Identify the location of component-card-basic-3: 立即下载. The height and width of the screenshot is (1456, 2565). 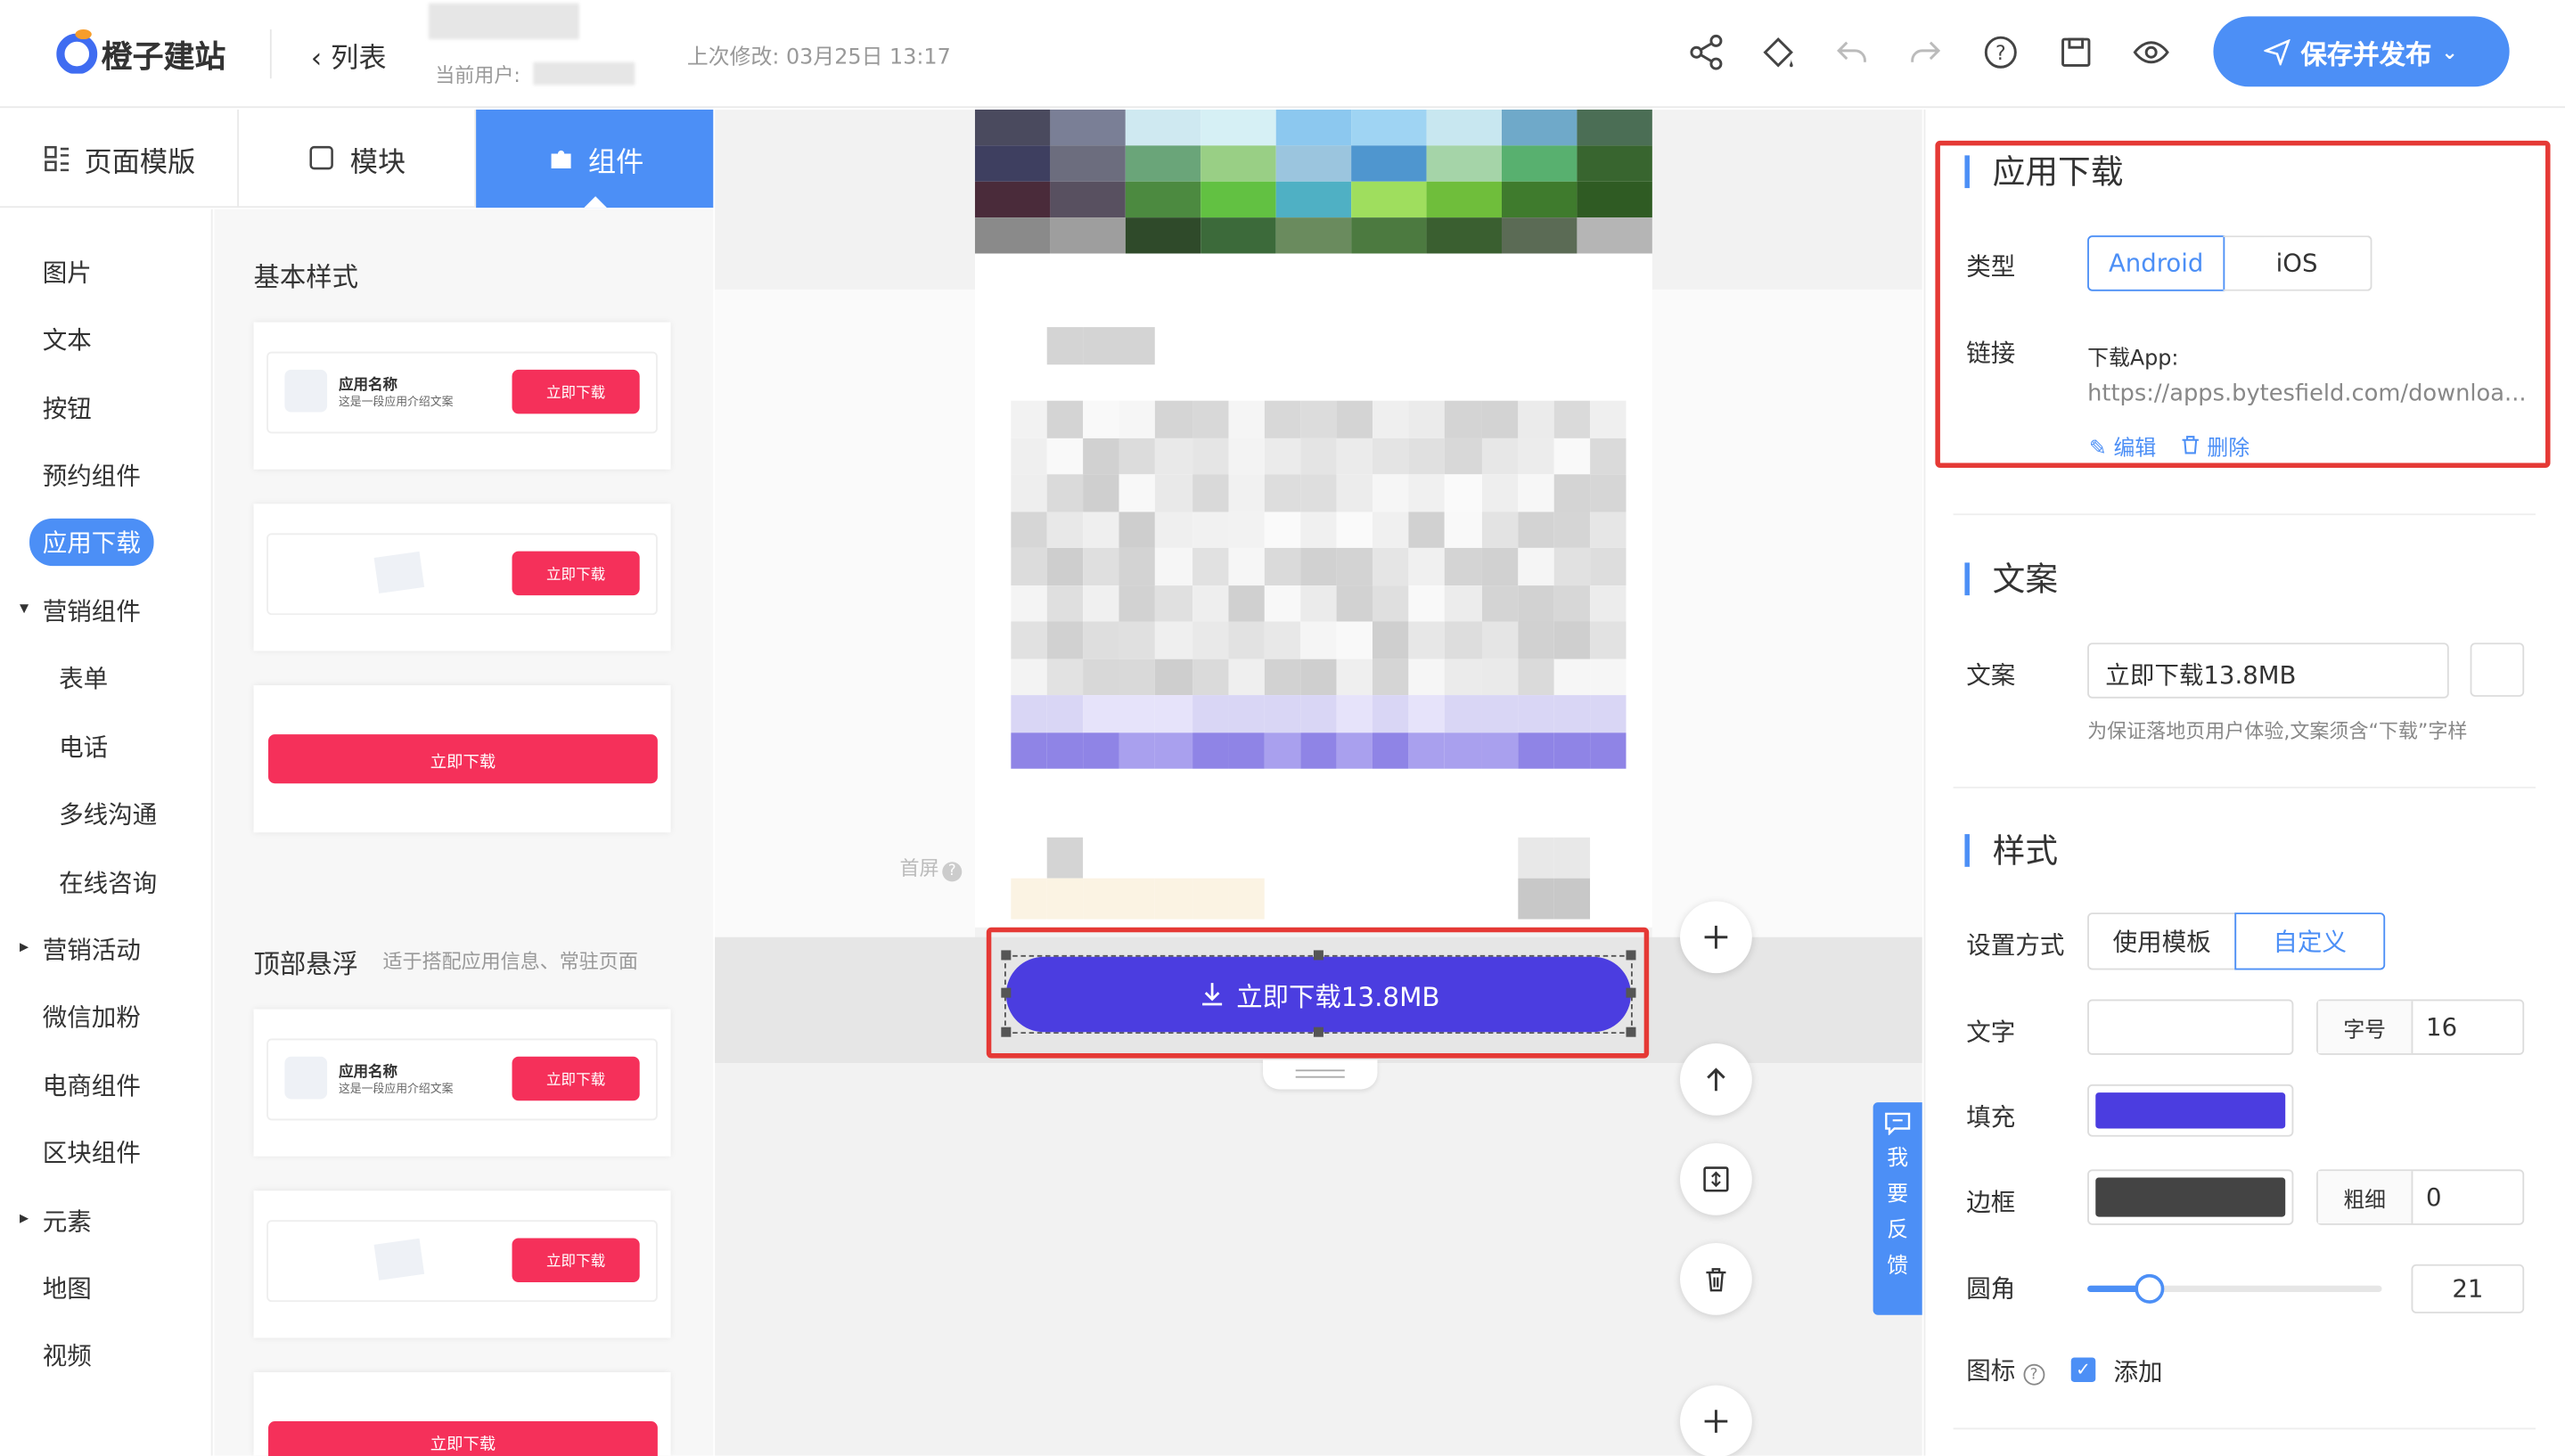
(462, 759).